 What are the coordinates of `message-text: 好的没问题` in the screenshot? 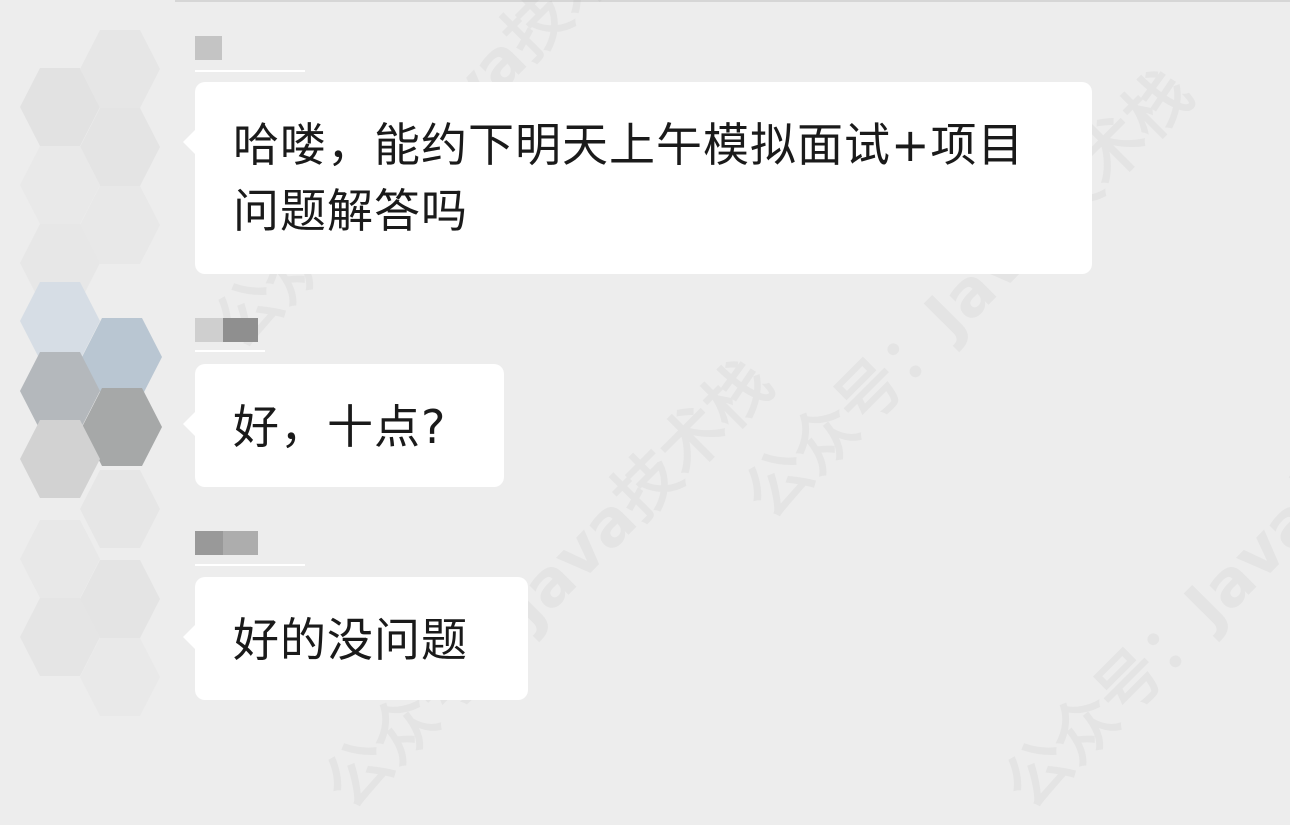 It's located at (350, 640).